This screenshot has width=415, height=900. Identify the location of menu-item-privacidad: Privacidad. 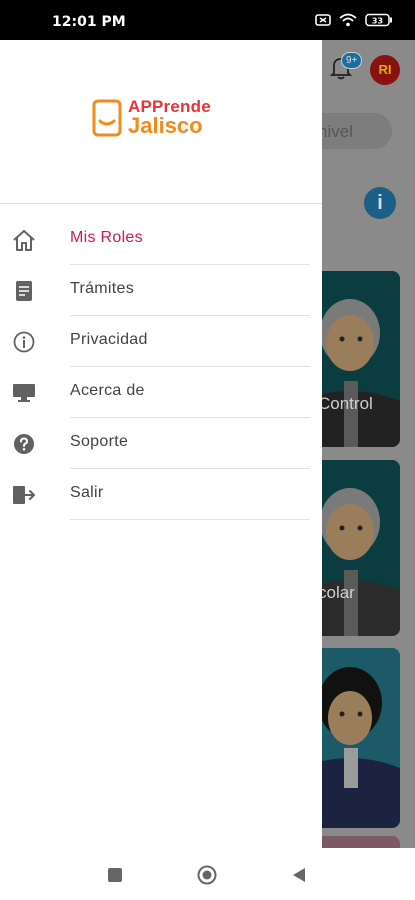
(161, 341).